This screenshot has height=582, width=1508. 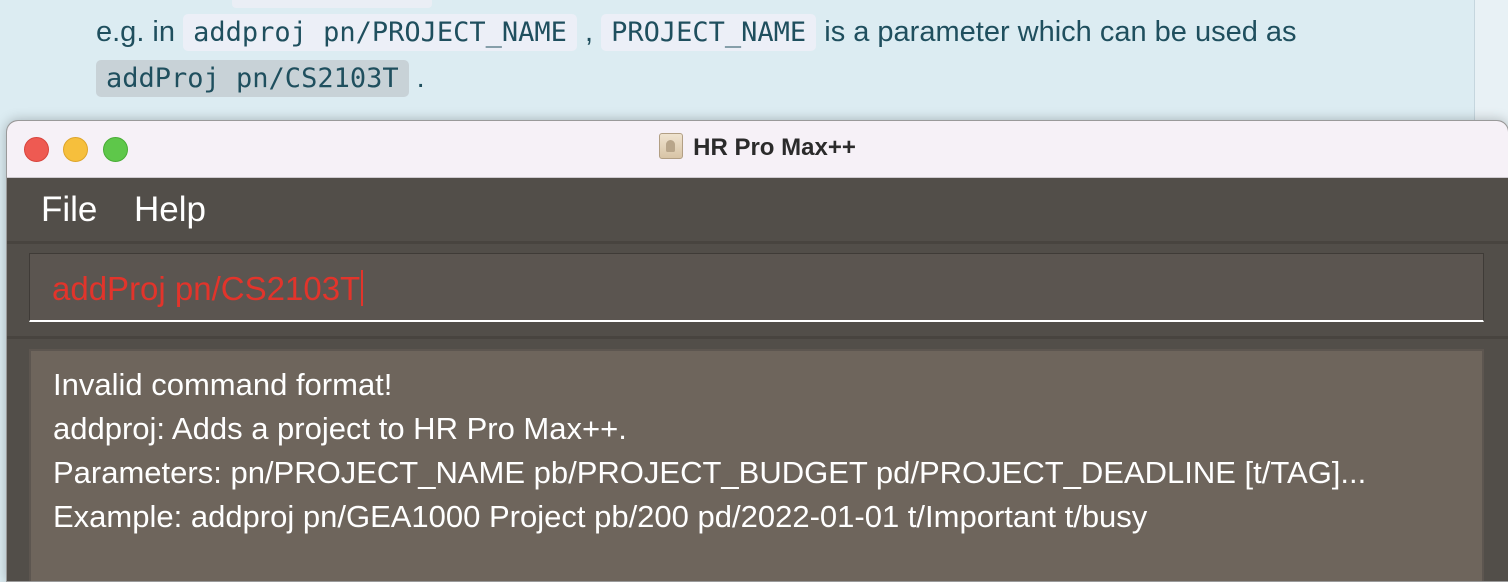 I want to click on doc-code-selected: addProj pn/CS2103T, so click(x=252, y=78).